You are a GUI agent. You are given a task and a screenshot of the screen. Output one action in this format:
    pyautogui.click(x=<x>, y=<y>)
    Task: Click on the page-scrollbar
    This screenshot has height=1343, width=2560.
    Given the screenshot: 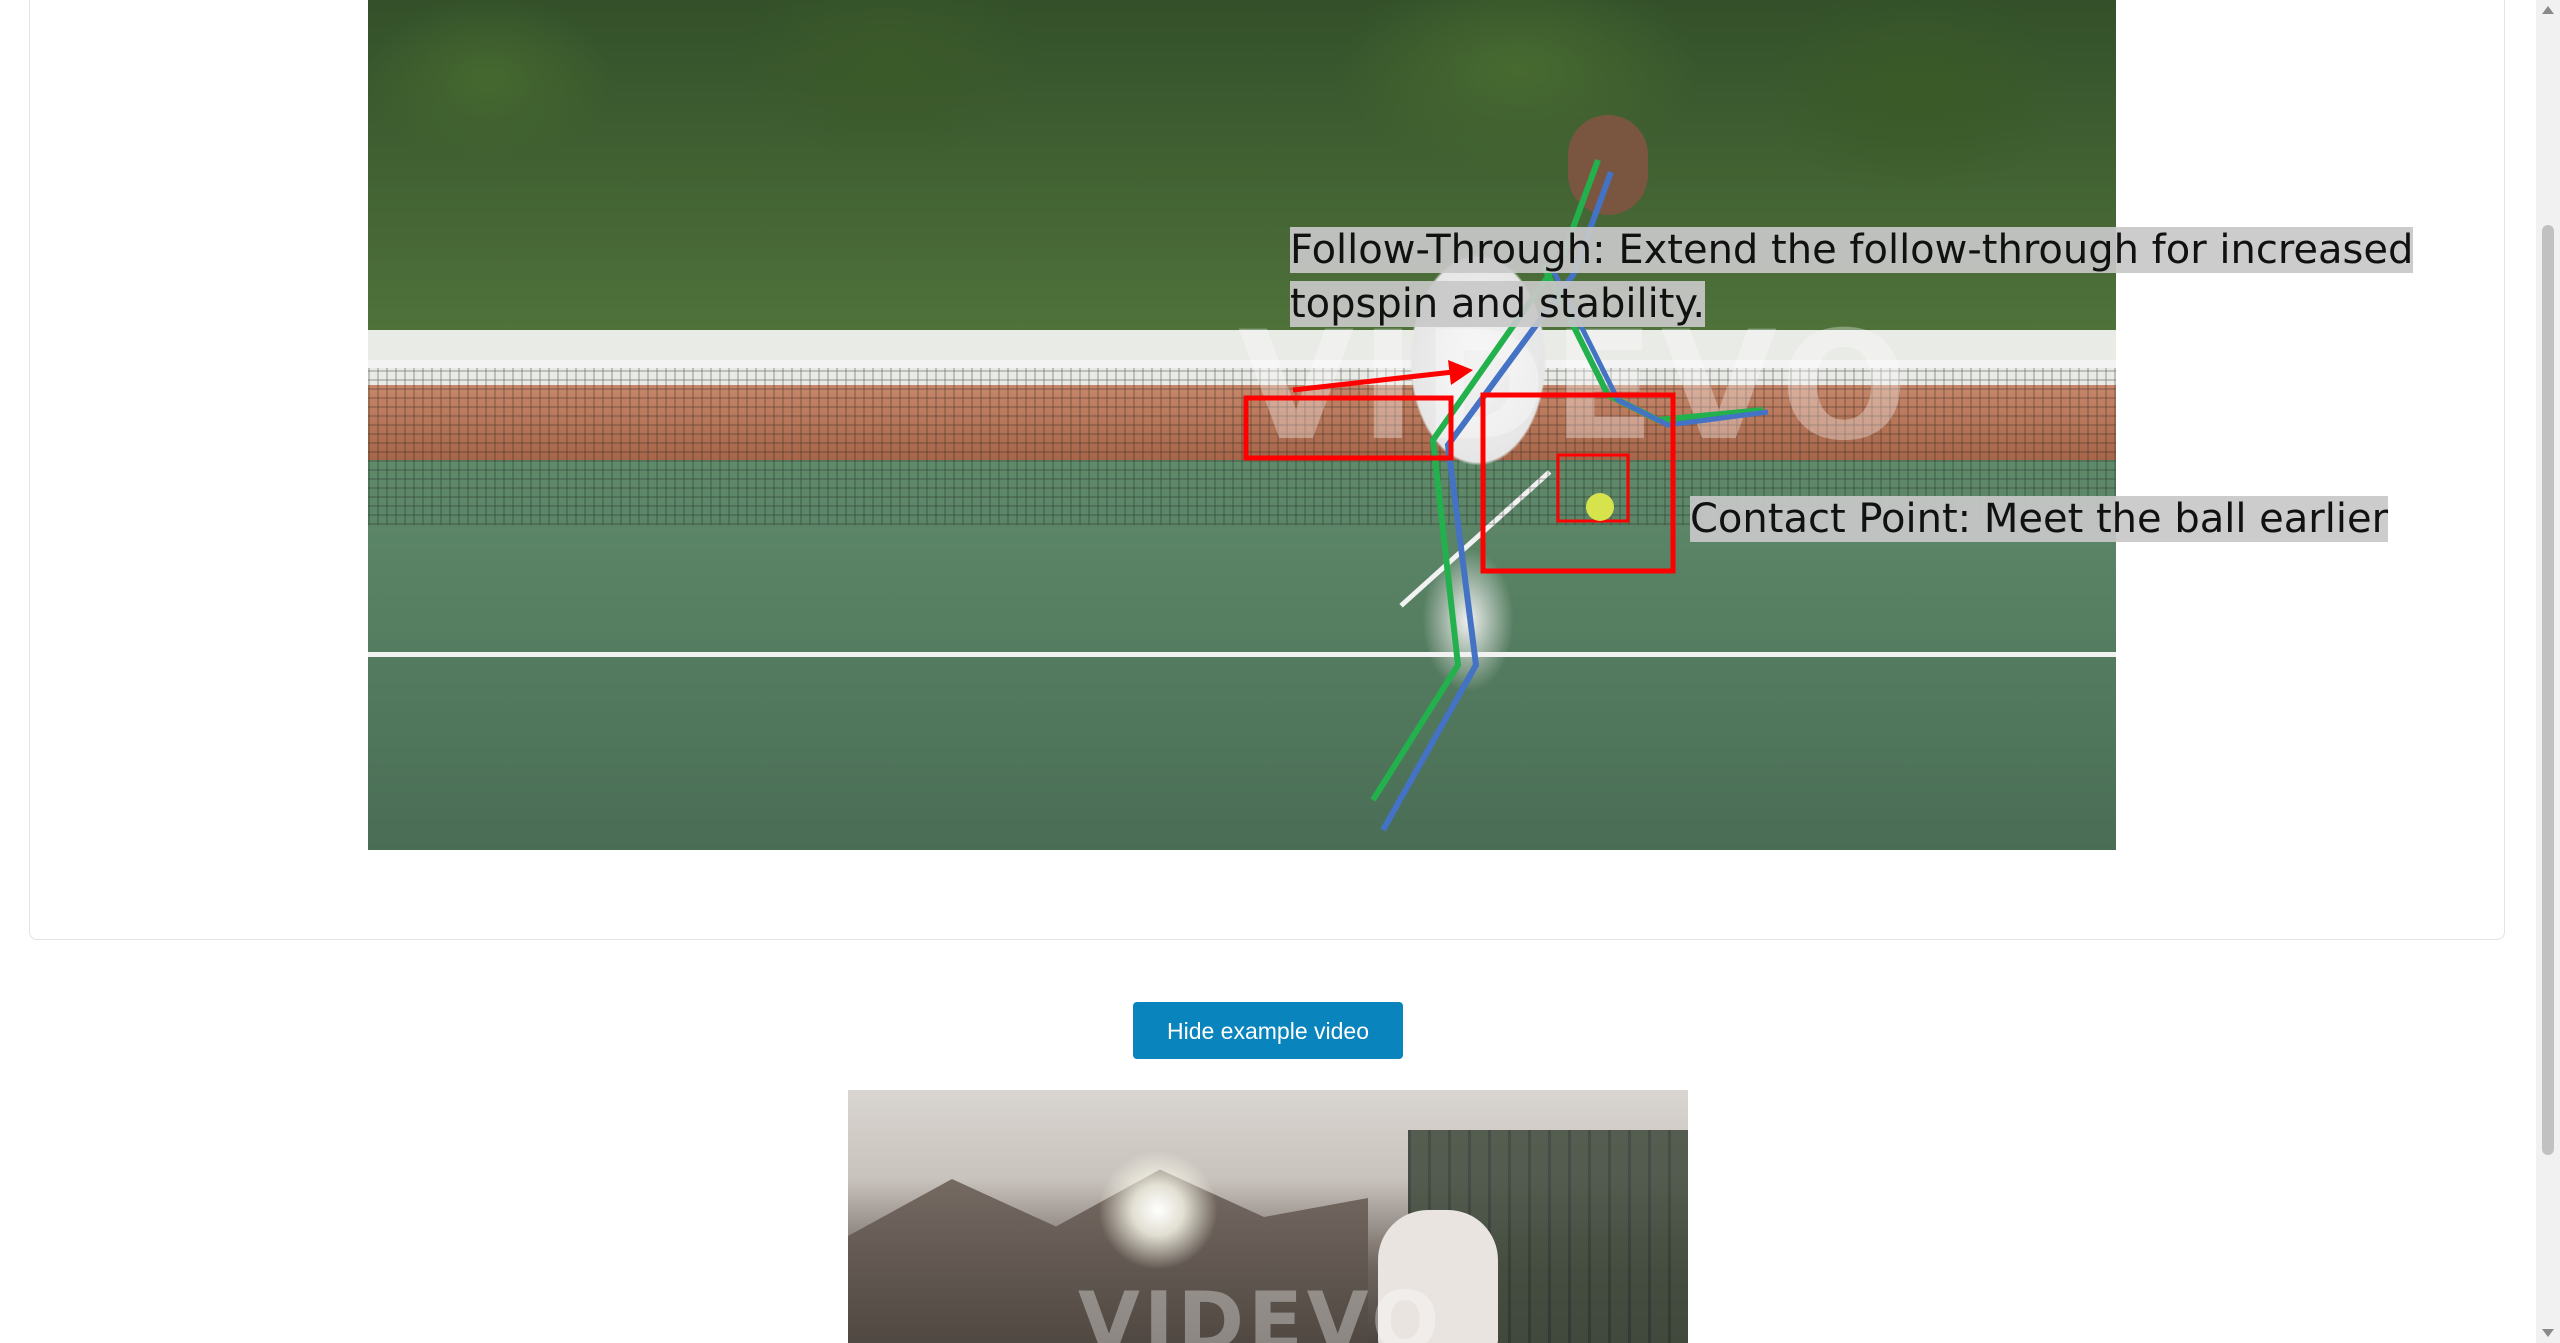 What is the action you would take?
    pyautogui.click(x=2548, y=671)
    